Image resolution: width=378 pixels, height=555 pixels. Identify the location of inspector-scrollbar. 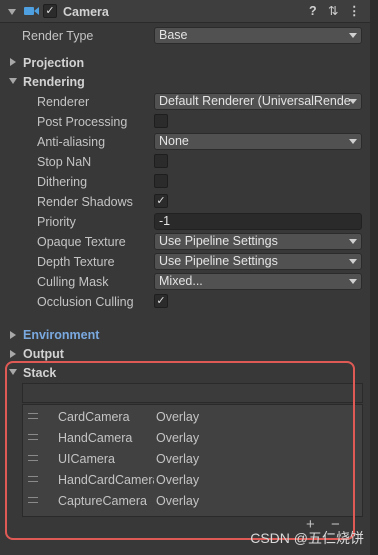
(374, 277).